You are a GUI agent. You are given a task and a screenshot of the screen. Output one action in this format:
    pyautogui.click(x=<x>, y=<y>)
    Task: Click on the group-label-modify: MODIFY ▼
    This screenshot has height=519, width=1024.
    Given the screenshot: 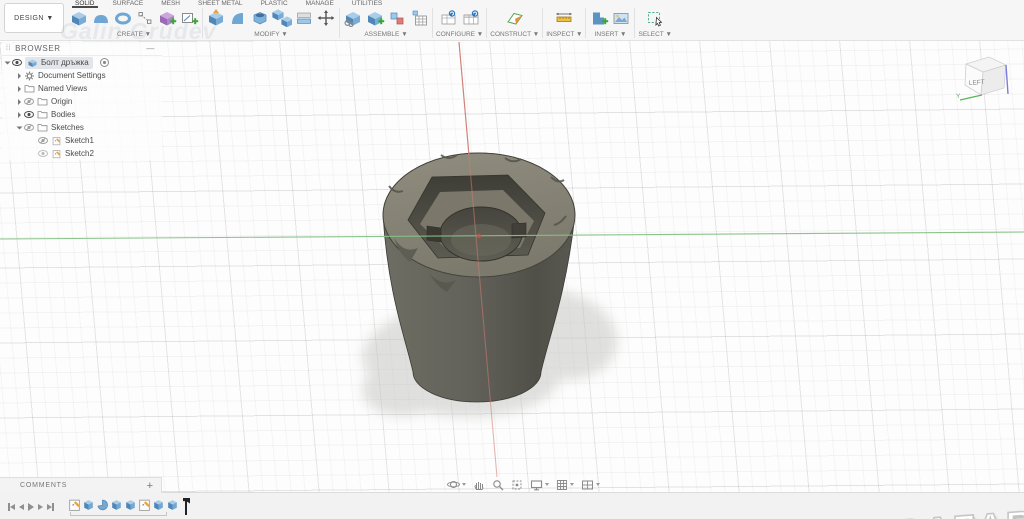 What is the action you would take?
    pyautogui.click(x=270, y=34)
    